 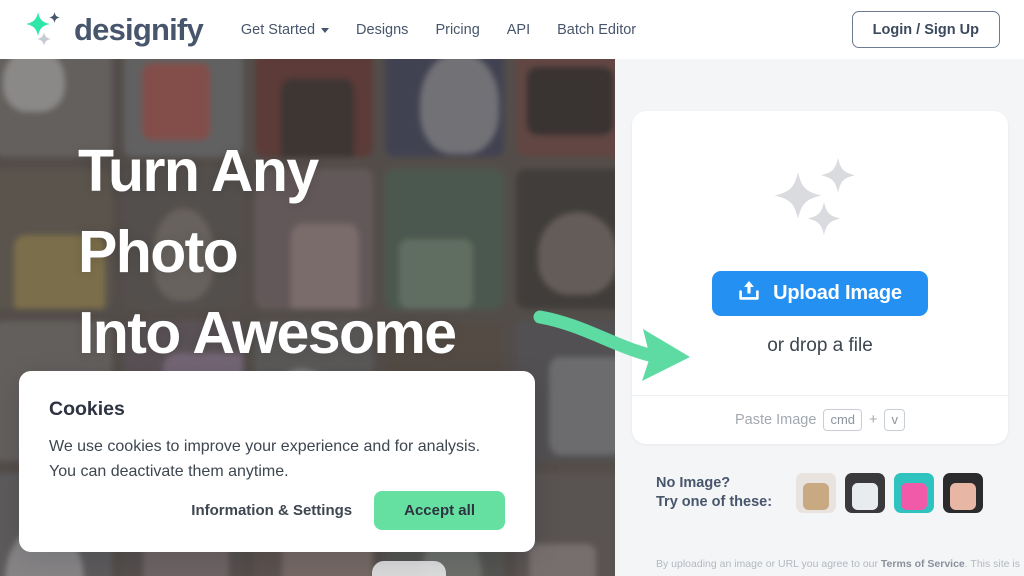 What do you see at coordinates (596, 30) in the screenshot?
I see `nav-item-batch-editor: Batch Editor` at bounding box center [596, 30].